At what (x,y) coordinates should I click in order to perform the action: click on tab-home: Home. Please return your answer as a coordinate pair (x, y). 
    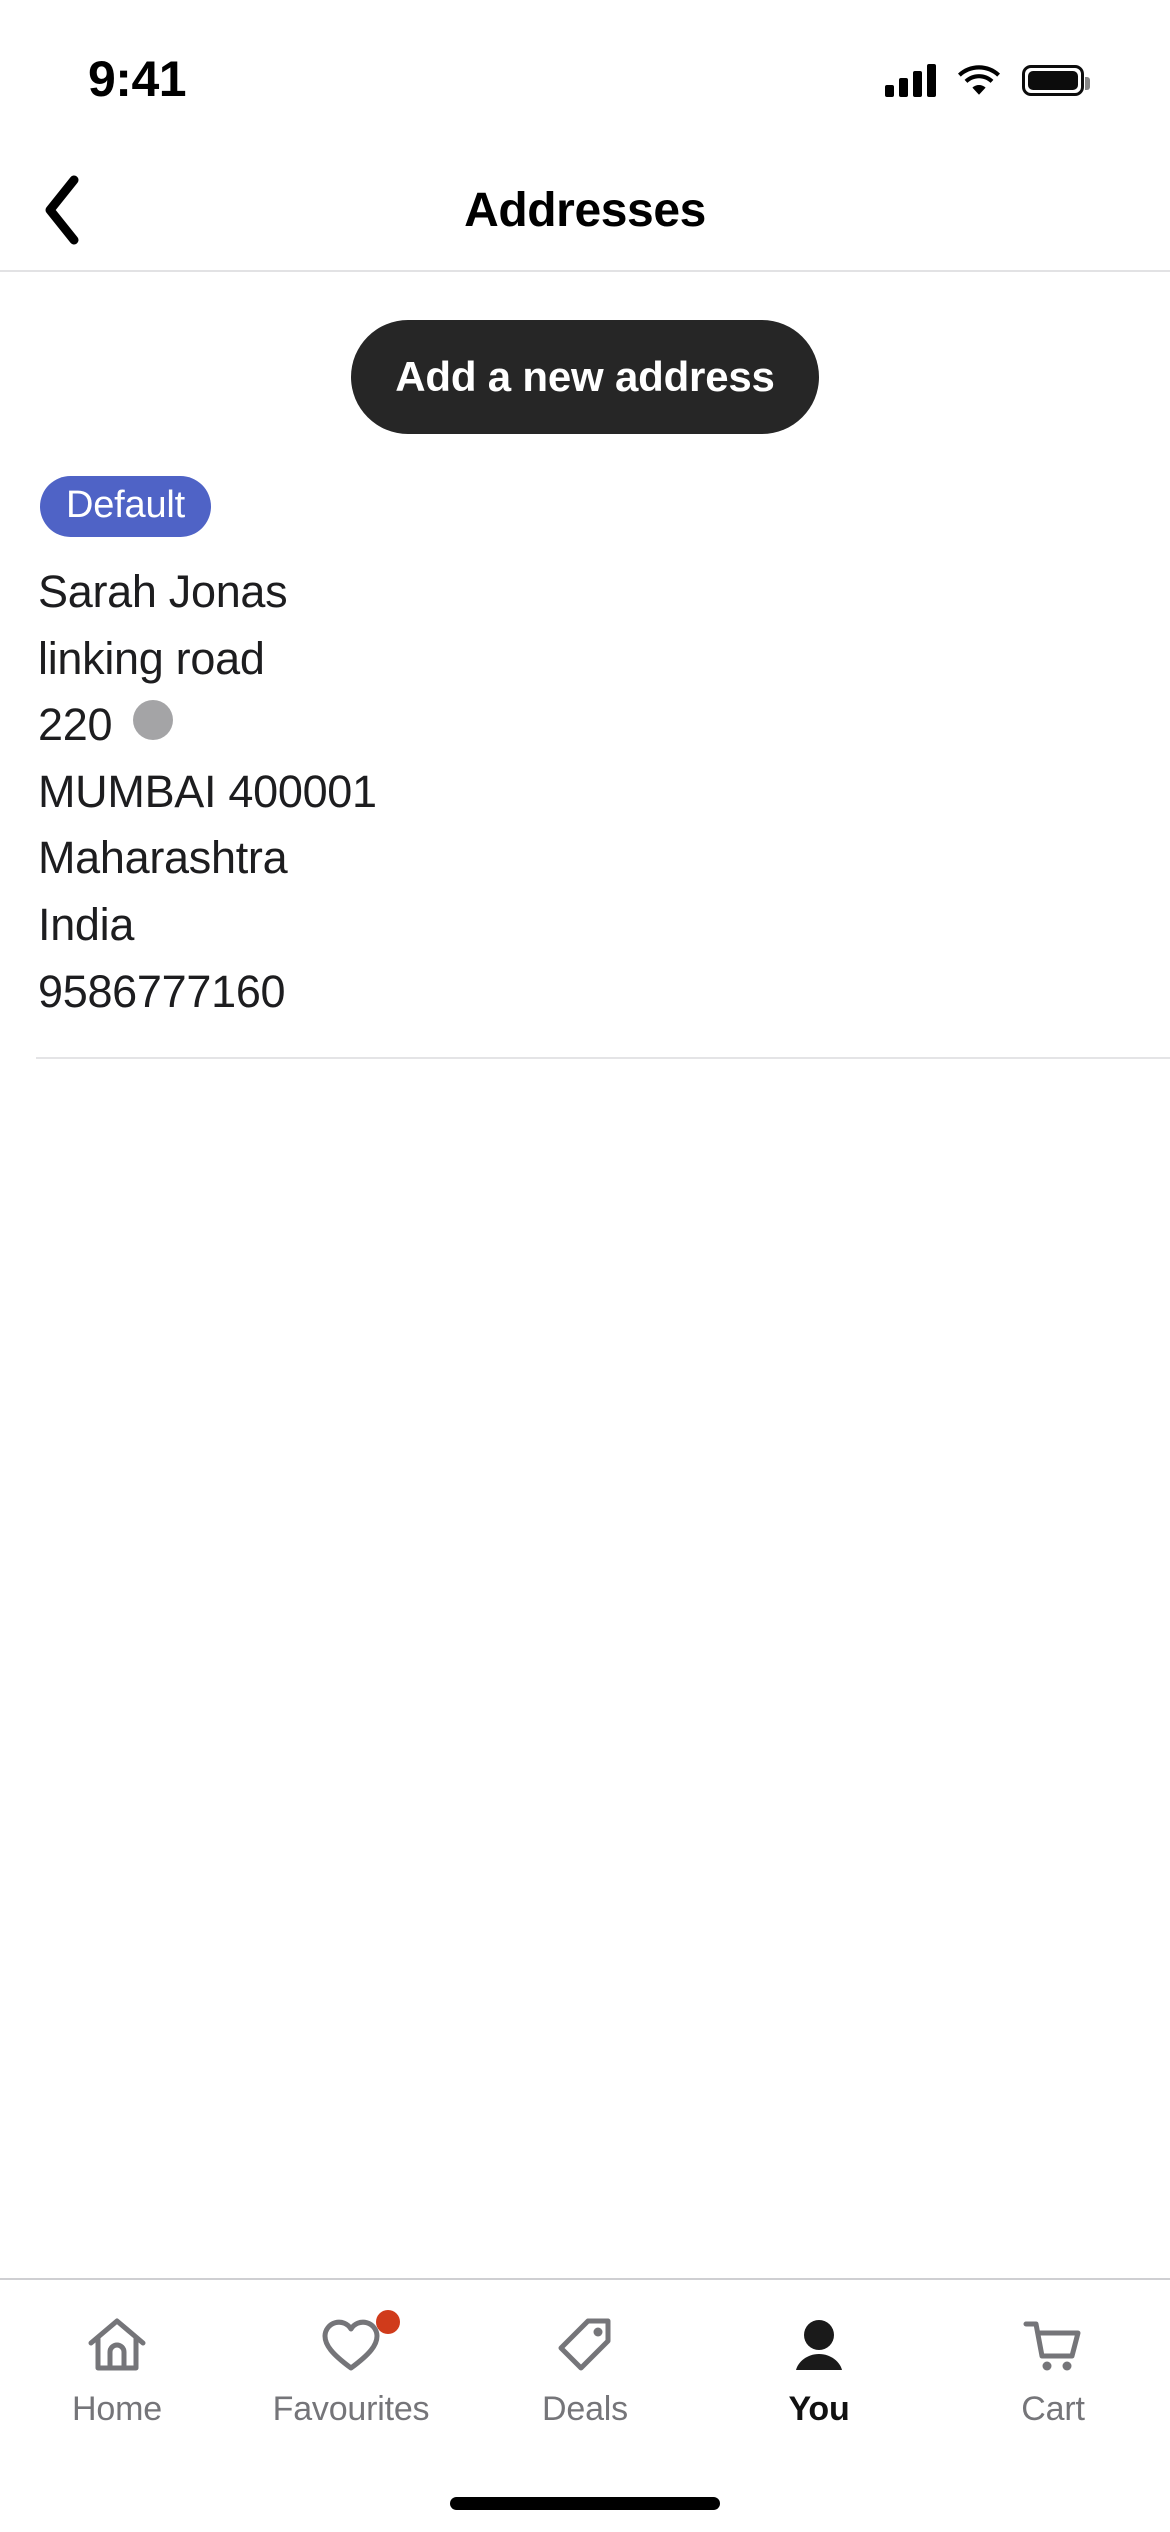
    Looking at the image, I should click on (117, 2370).